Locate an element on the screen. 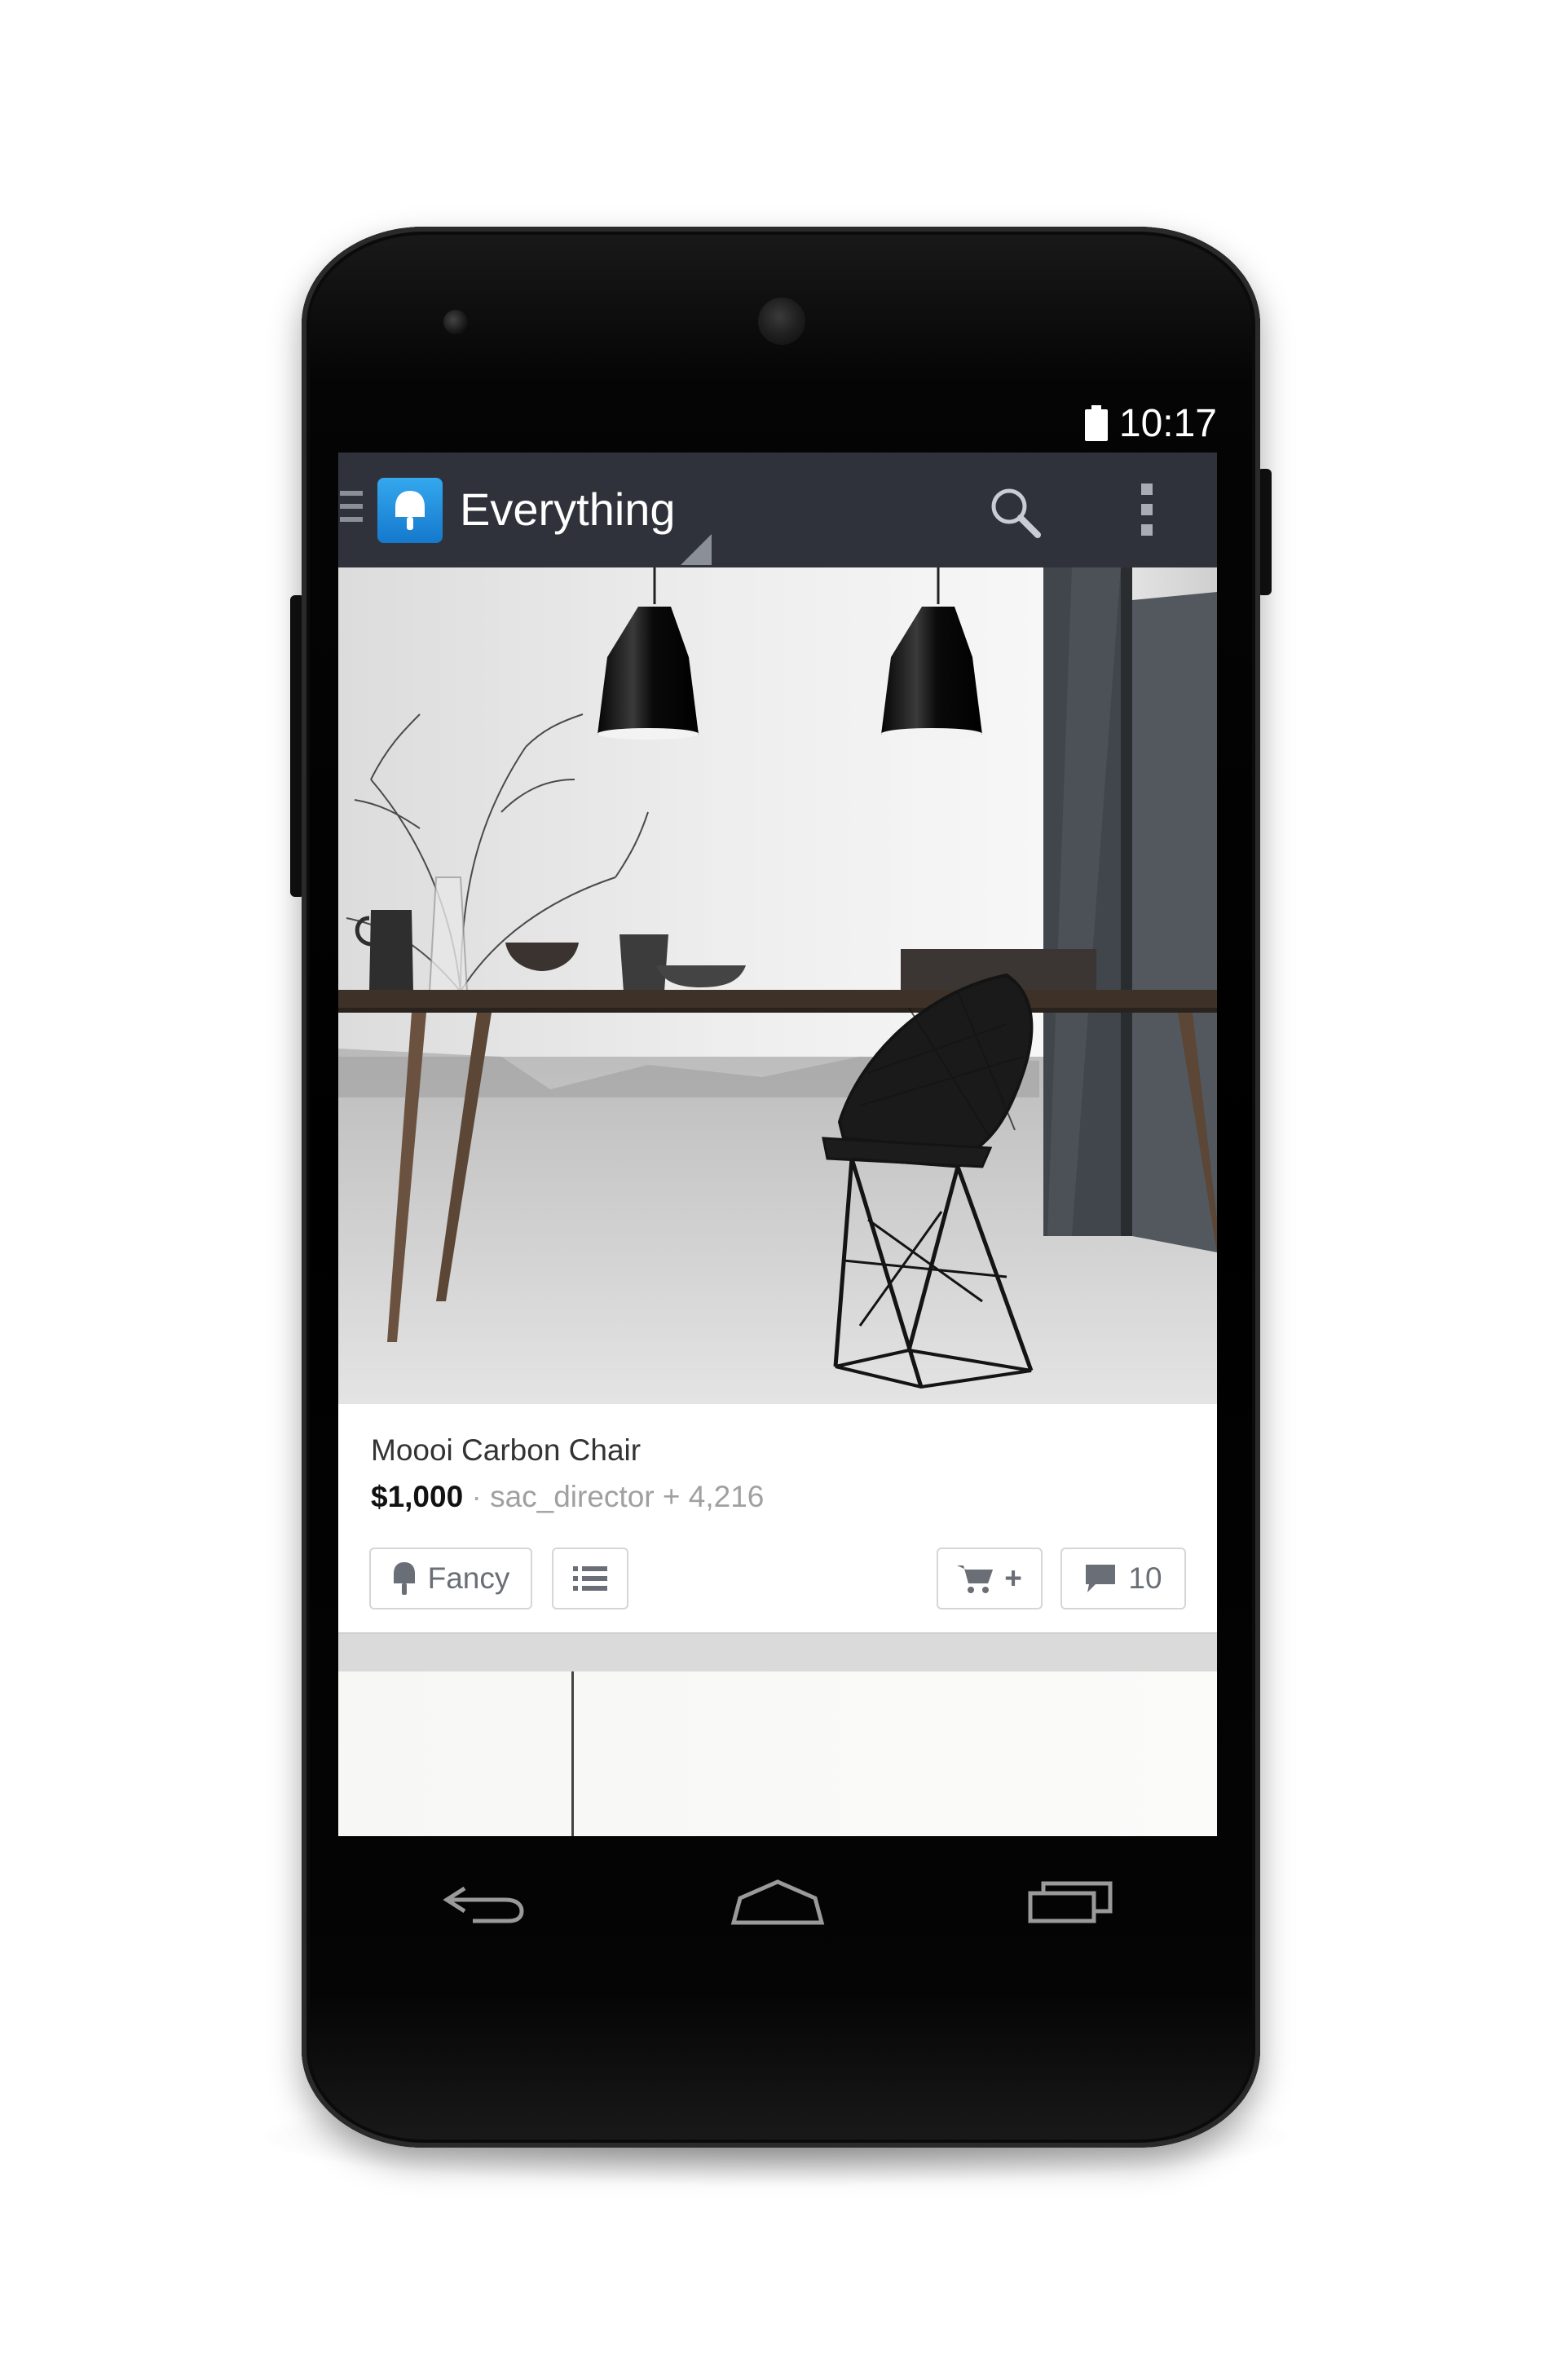 The height and width of the screenshot is (2380, 1552). product-byline: sac_director + 4,216 is located at coordinates (627, 1497).